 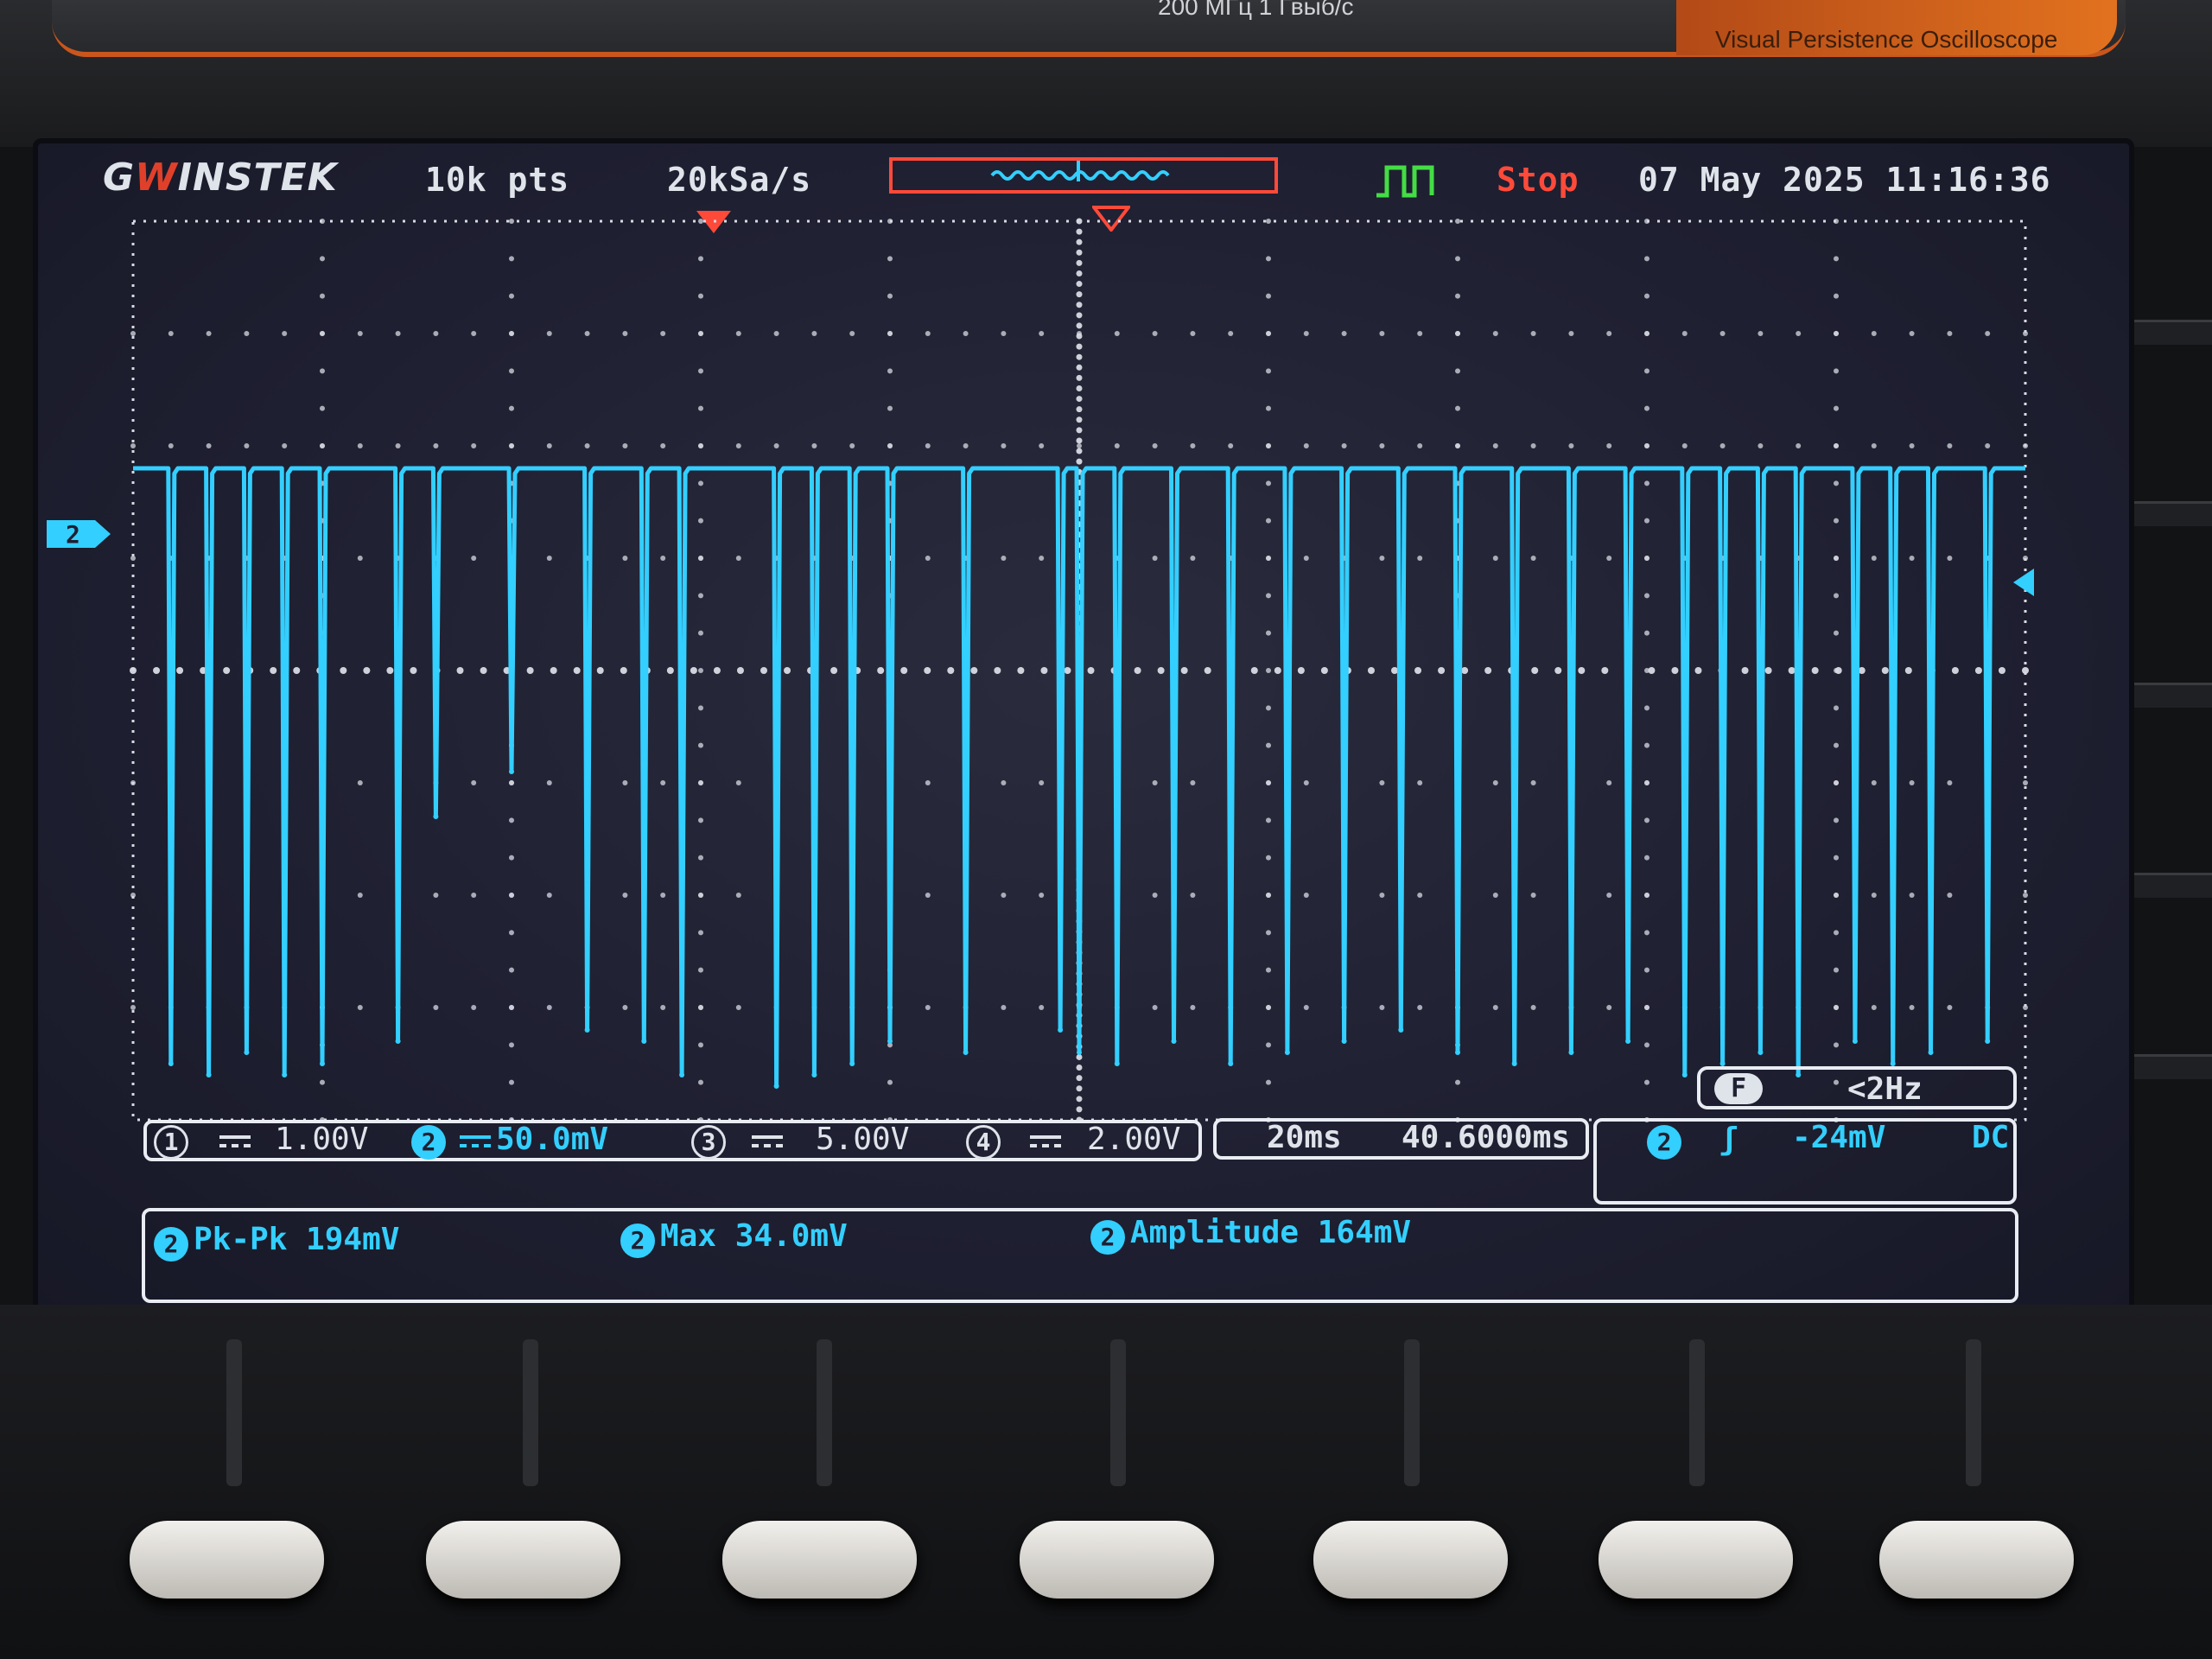 What do you see at coordinates (1083, 175) in the screenshot?
I see `memory-position-bar` at bounding box center [1083, 175].